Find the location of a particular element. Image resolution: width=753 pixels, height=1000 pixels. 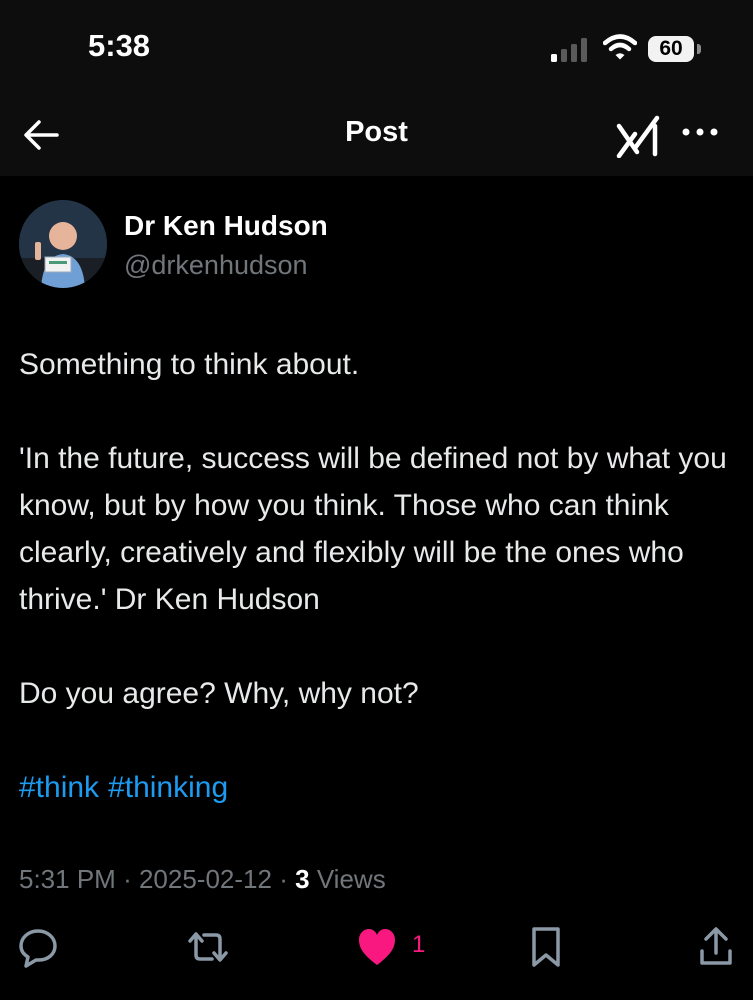

repost-icon is located at coordinates (208, 947).